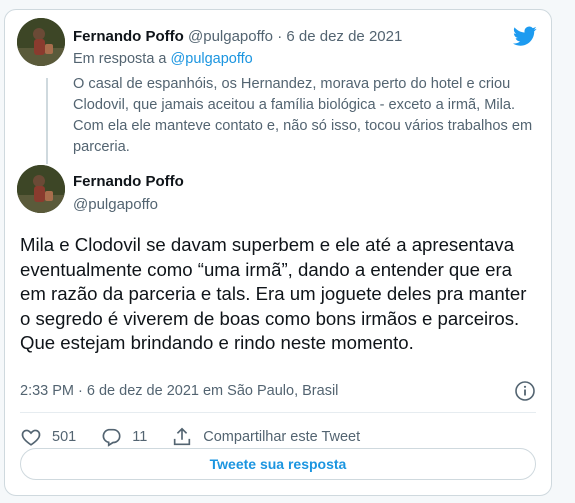  Describe the element at coordinates (140, 437) in the screenshot. I see `reply-count: 11` at that location.